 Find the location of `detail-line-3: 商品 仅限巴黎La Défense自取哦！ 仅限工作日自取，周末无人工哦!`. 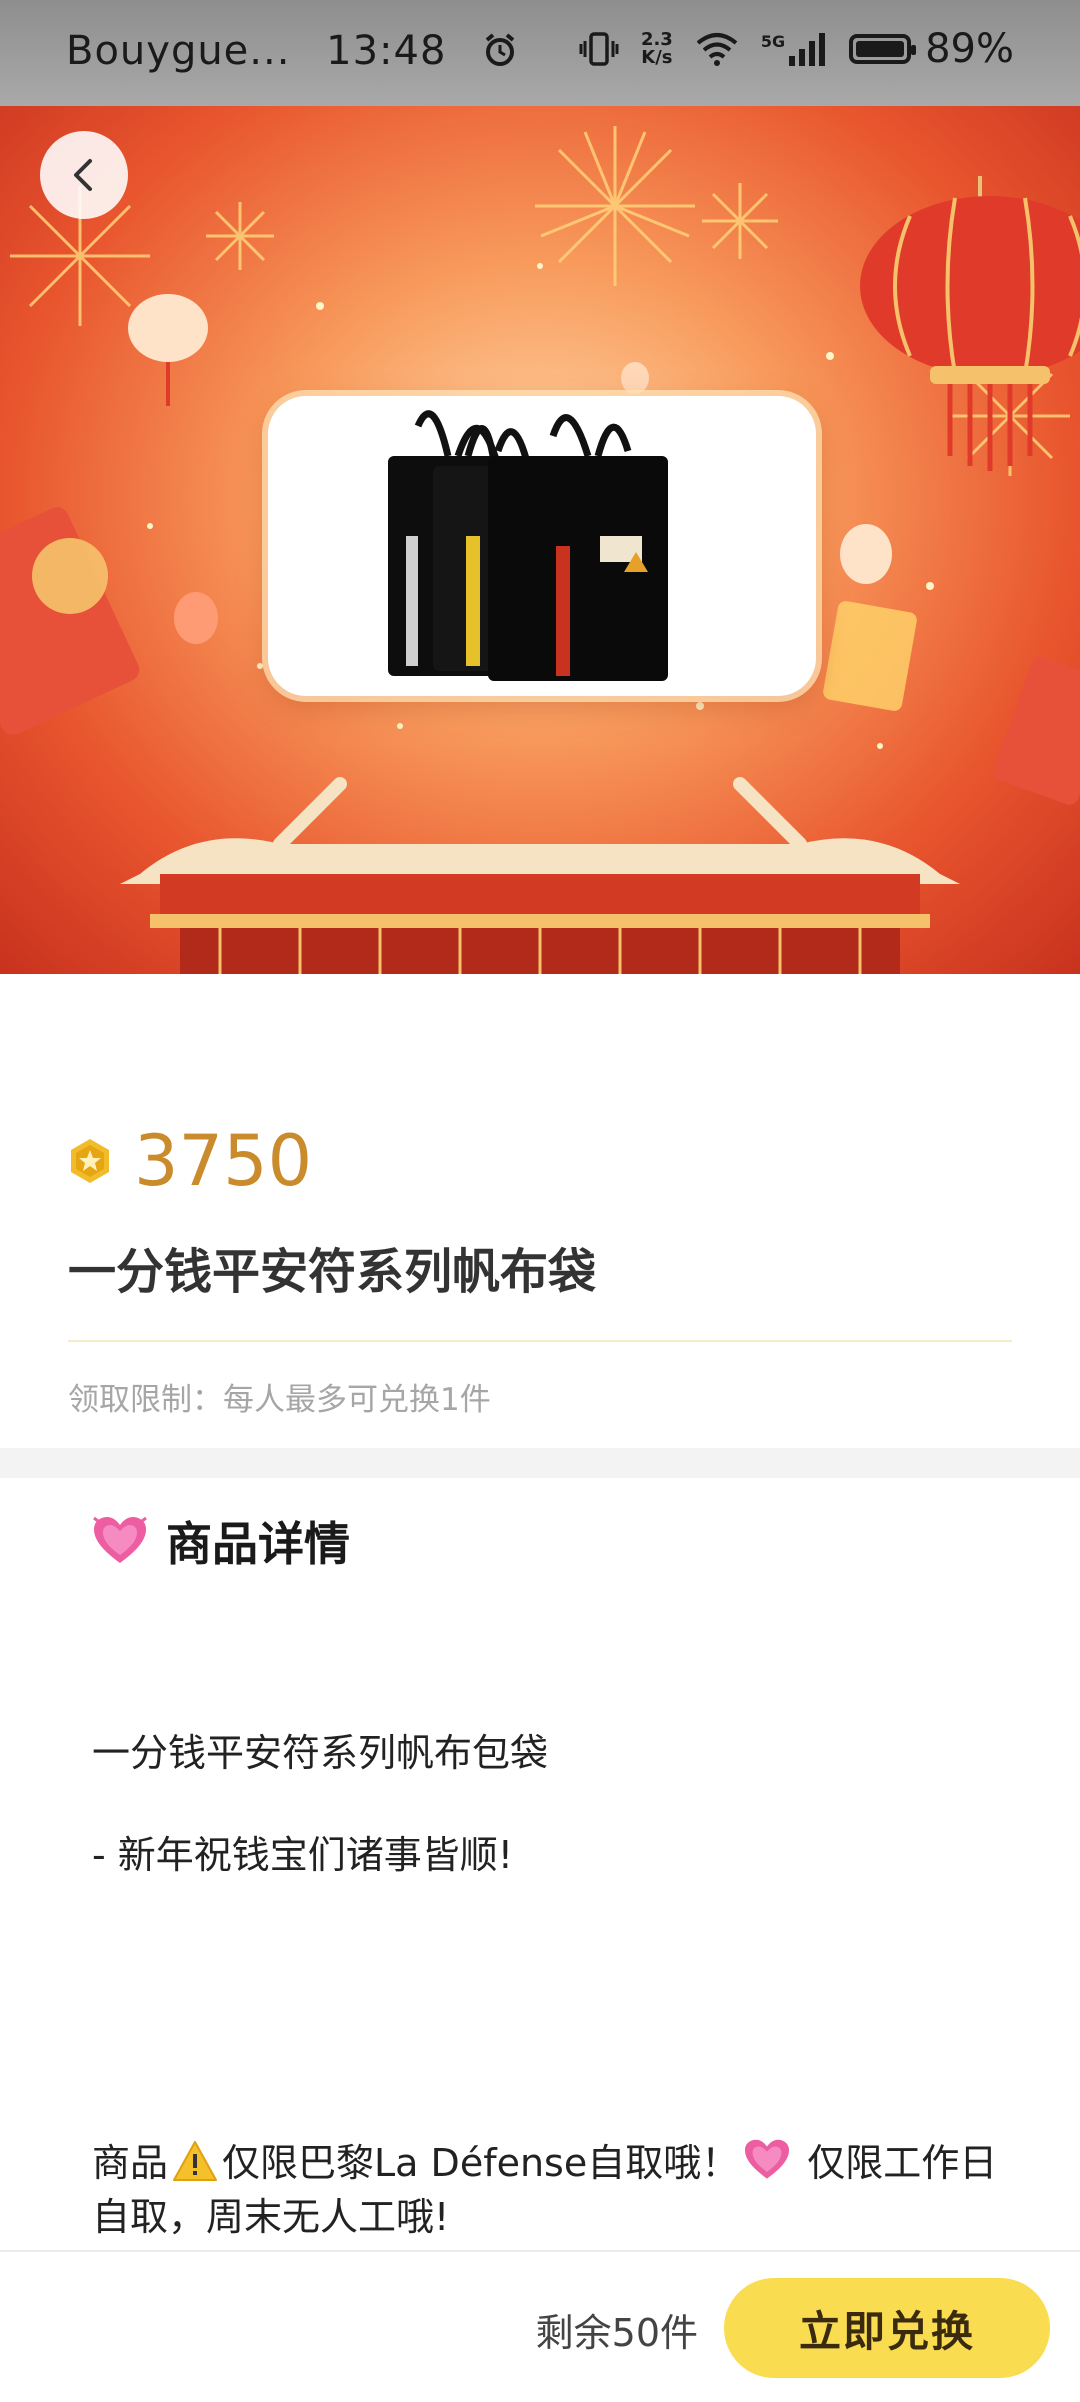

detail-line-3: 商品 仅限巴黎La Défense自取哦！ 仅限工作日自取，周末无人工哦! is located at coordinates (552, 2190).